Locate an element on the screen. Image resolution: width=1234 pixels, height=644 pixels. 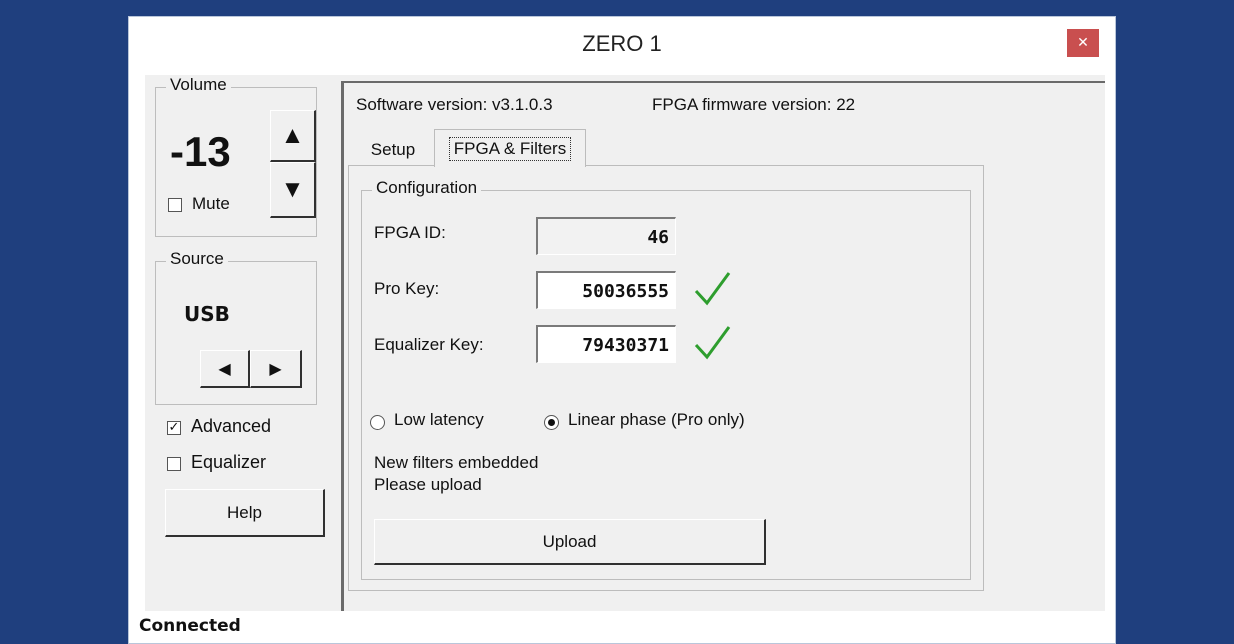
volume-group-label: Volume is located at coordinates (198, 85).